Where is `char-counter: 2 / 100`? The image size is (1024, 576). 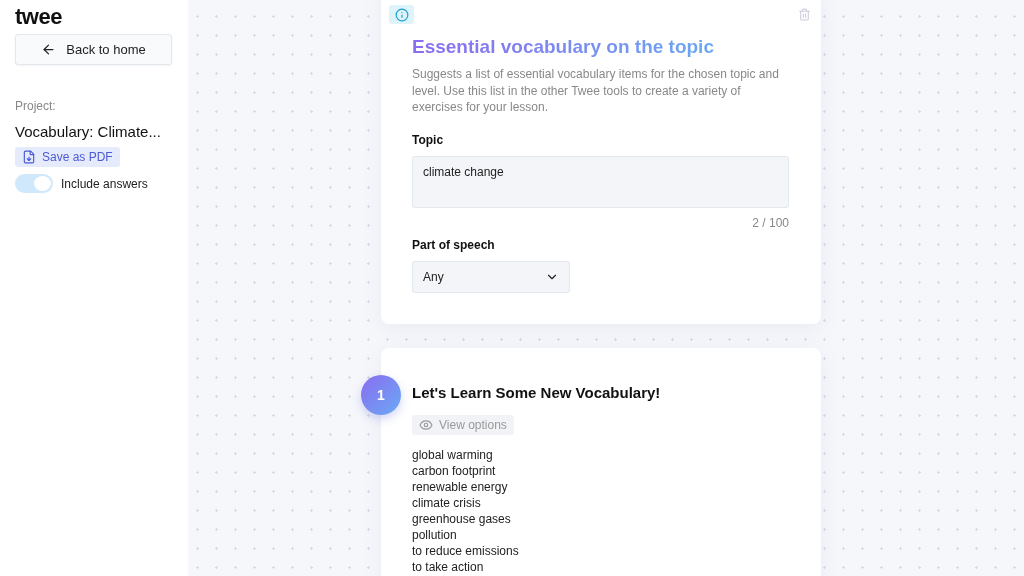 char-counter: 2 / 100 is located at coordinates (770, 222).